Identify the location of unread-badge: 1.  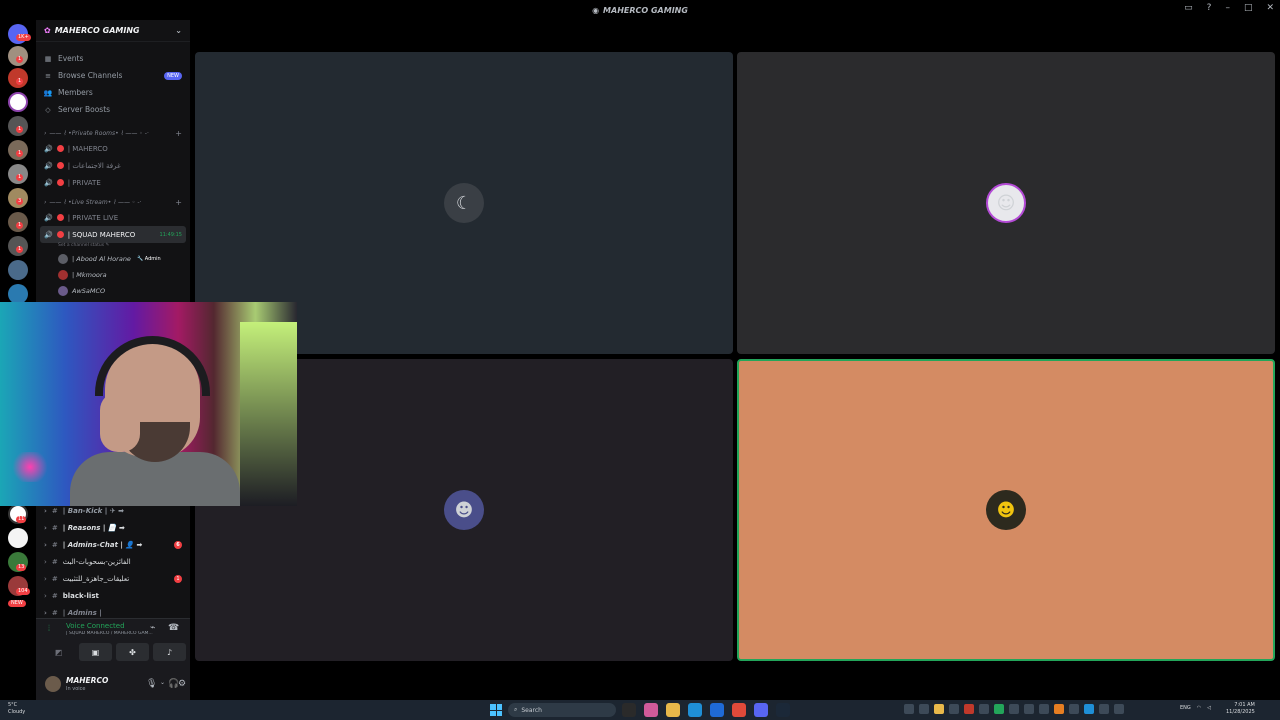
(178, 578).